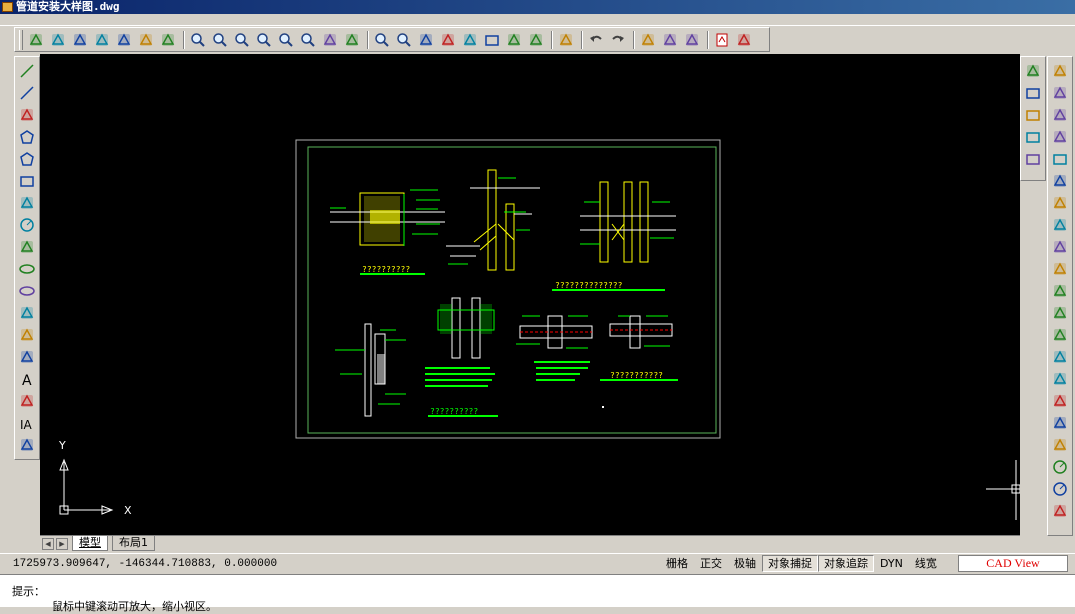  Describe the element at coordinates (1060, 93) in the screenshot. I see `copy-object-icon` at that location.